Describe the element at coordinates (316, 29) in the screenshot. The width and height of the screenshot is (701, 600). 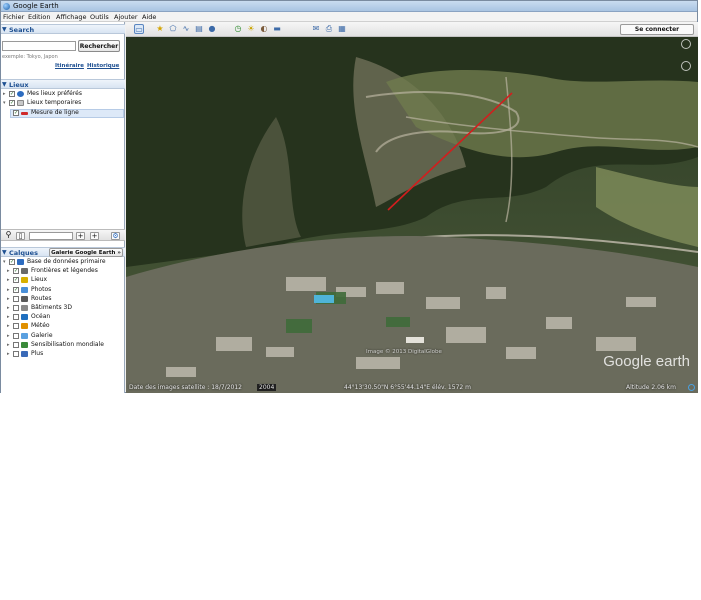
I see `email-icon: ✉` at that location.